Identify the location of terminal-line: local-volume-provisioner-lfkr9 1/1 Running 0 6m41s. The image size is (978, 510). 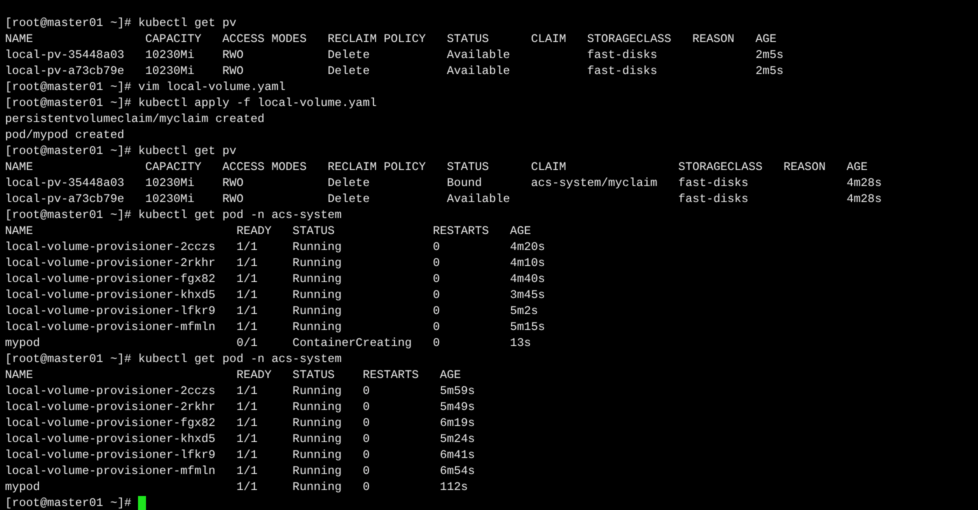
(240, 455).